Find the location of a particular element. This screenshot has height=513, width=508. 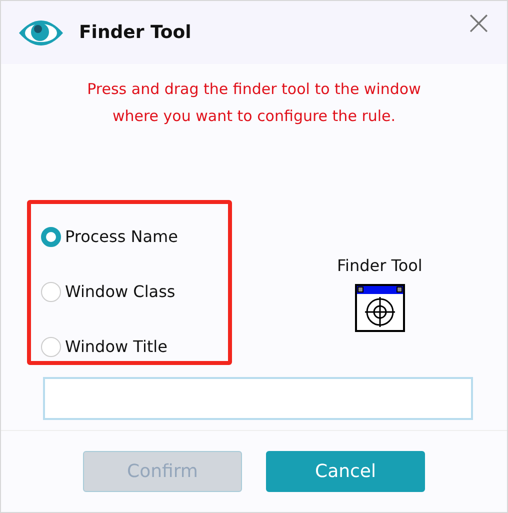

finder-label: Finder Tool is located at coordinates (379, 266).